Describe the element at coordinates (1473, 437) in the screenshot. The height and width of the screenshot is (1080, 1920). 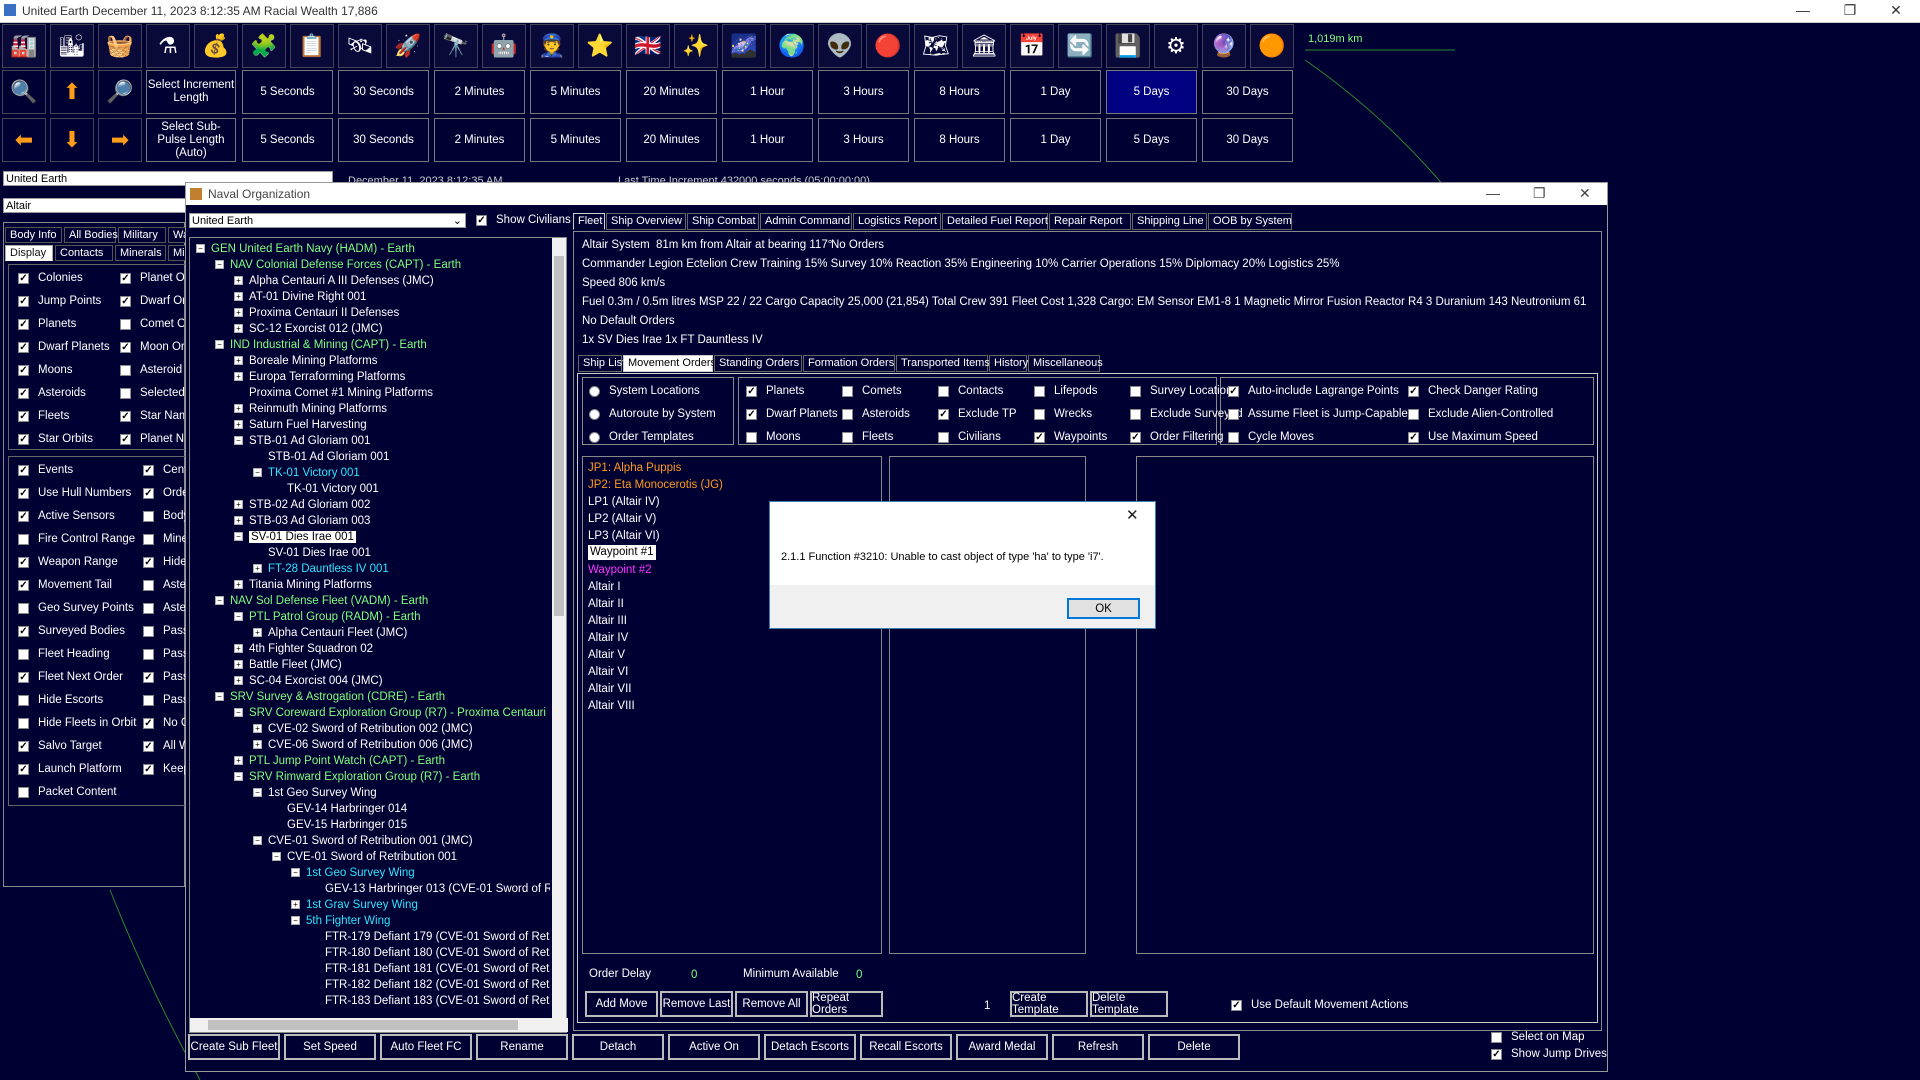
I see `option-use-maximum-speed-checkbox: ✓ Use Maximum Speed` at that location.